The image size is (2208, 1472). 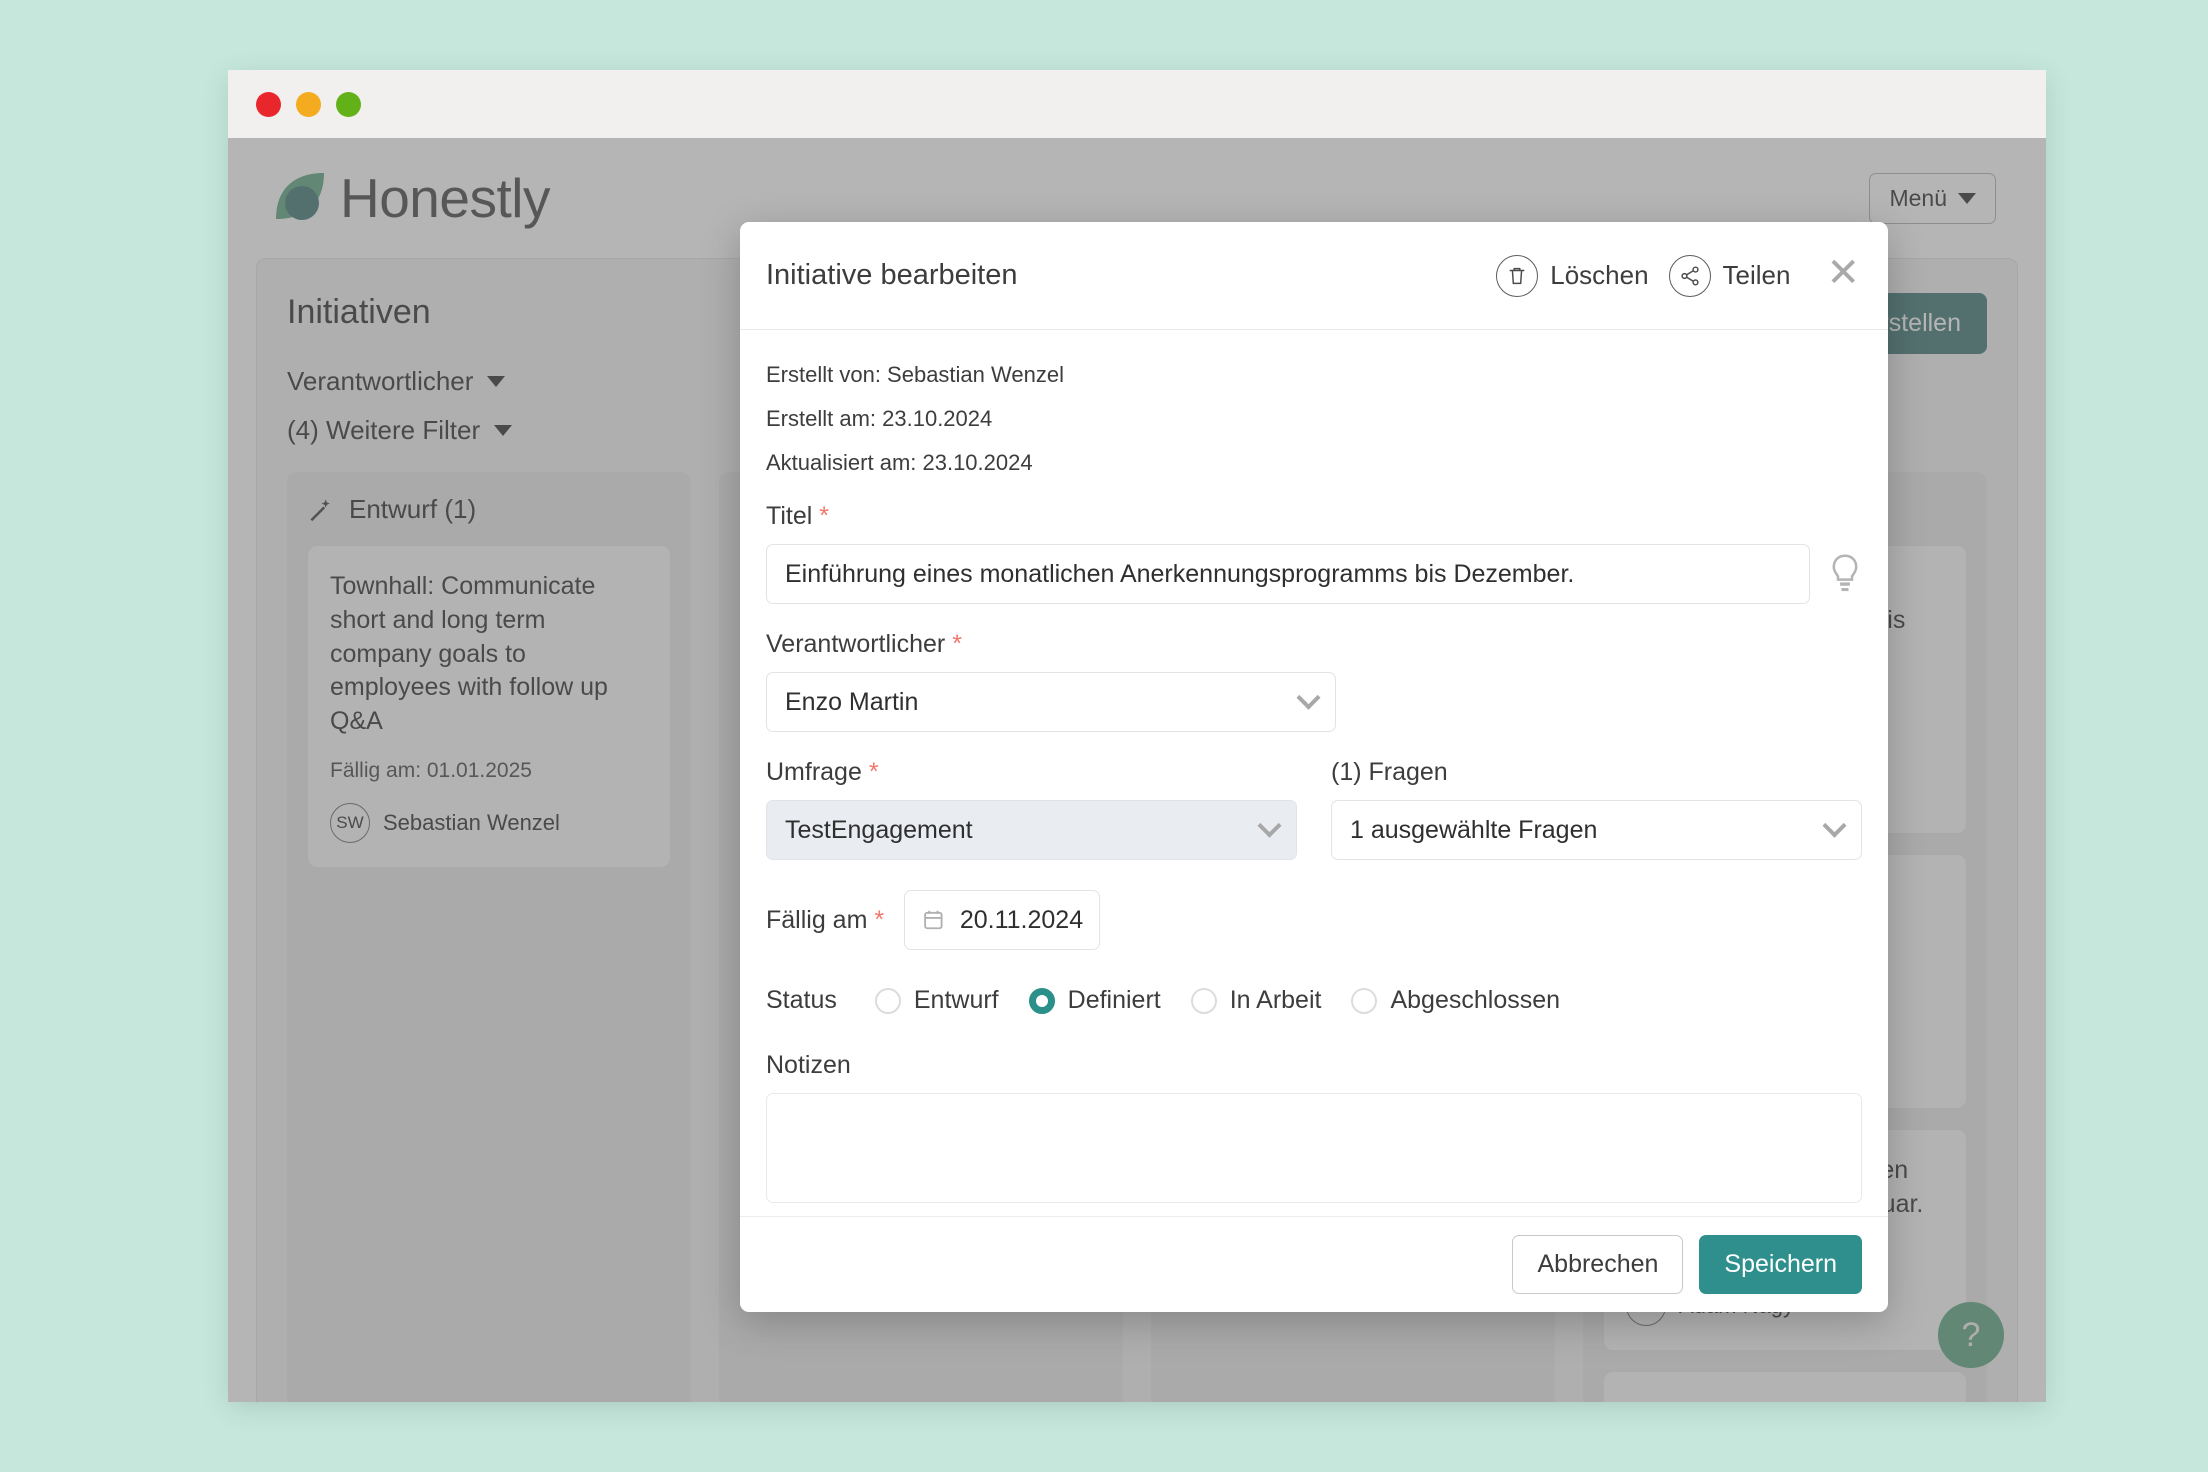 What do you see at coordinates (814, 772) in the screenshot?
I see `survey-label-text: Umfrage` at bounding box center [814, 772].